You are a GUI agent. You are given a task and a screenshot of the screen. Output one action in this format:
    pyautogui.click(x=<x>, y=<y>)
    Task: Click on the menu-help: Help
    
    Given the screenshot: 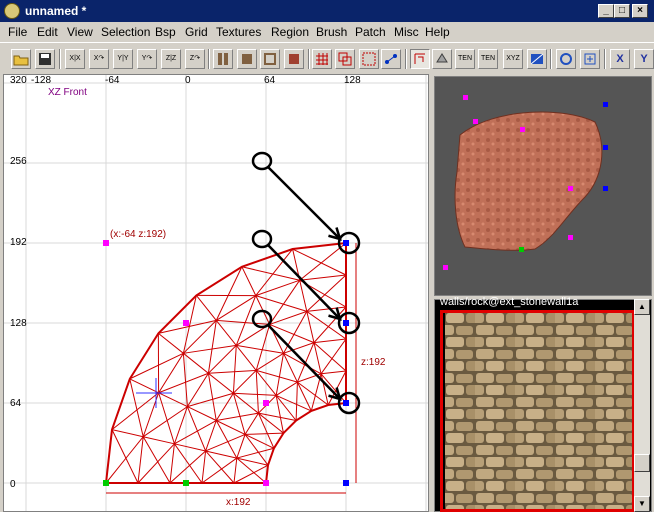 What is the action you would take?
    pyautogui.click(x=437, y=32)
    